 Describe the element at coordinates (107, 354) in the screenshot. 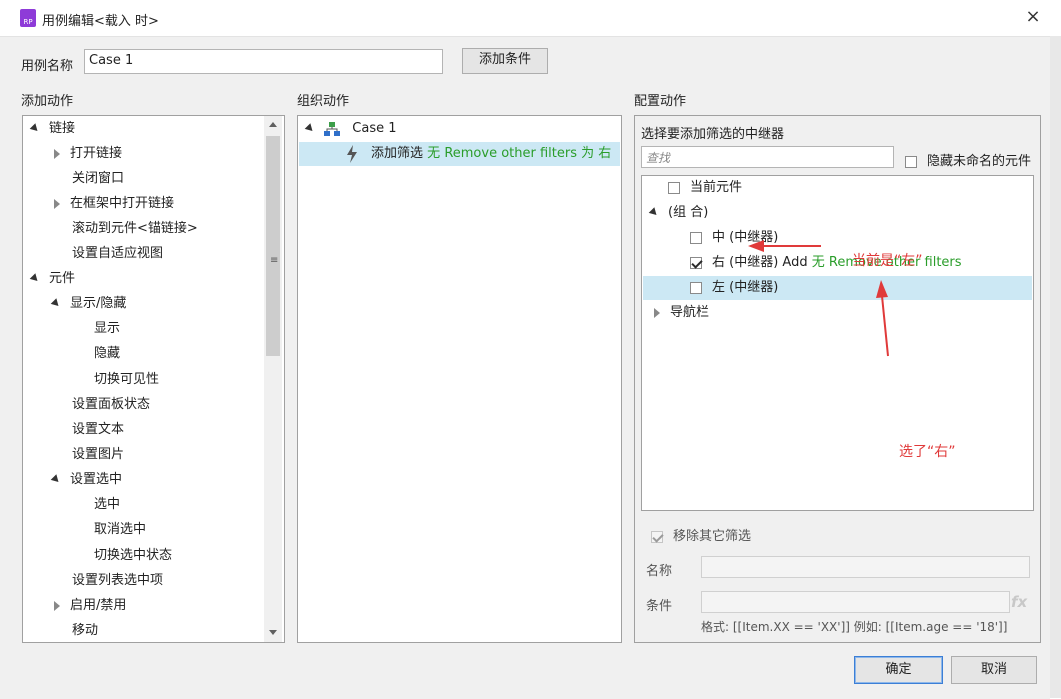

I see `tree-item-hide: 隐藏` at that location.